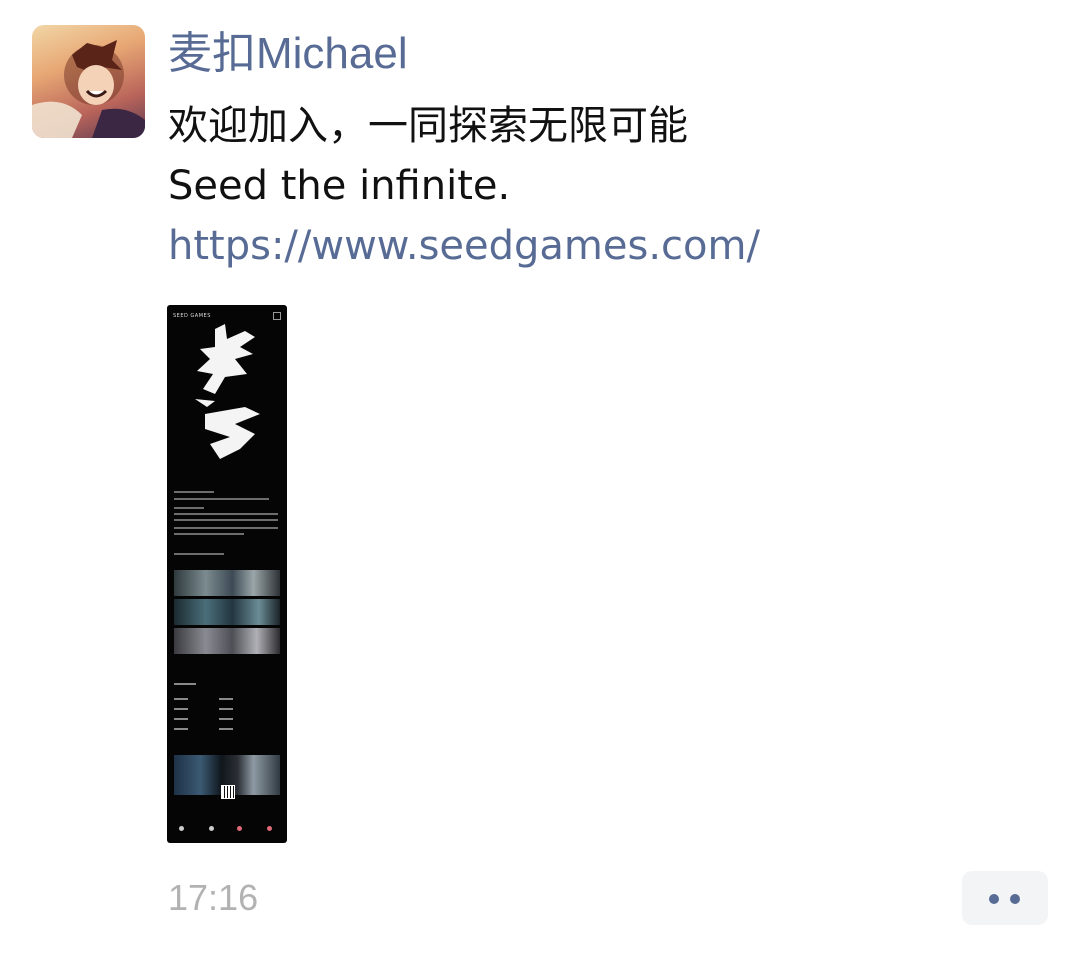 The width and height of the screenshot is (1080, 963). What do you see at coordinates (277, 316) in the screenshot?
I see `image-menu-icon` at bounding box center [277, 316].